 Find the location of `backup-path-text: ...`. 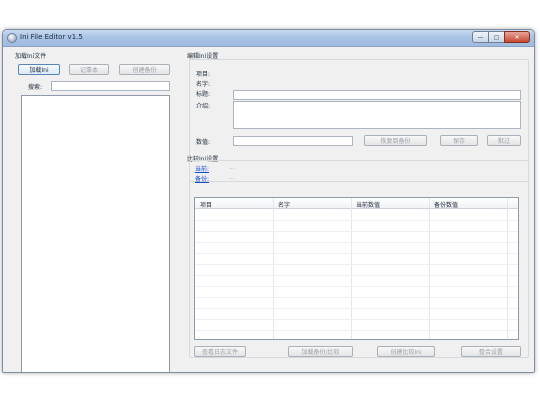

backup-path-text: ... is located at coordinates (232, 177).